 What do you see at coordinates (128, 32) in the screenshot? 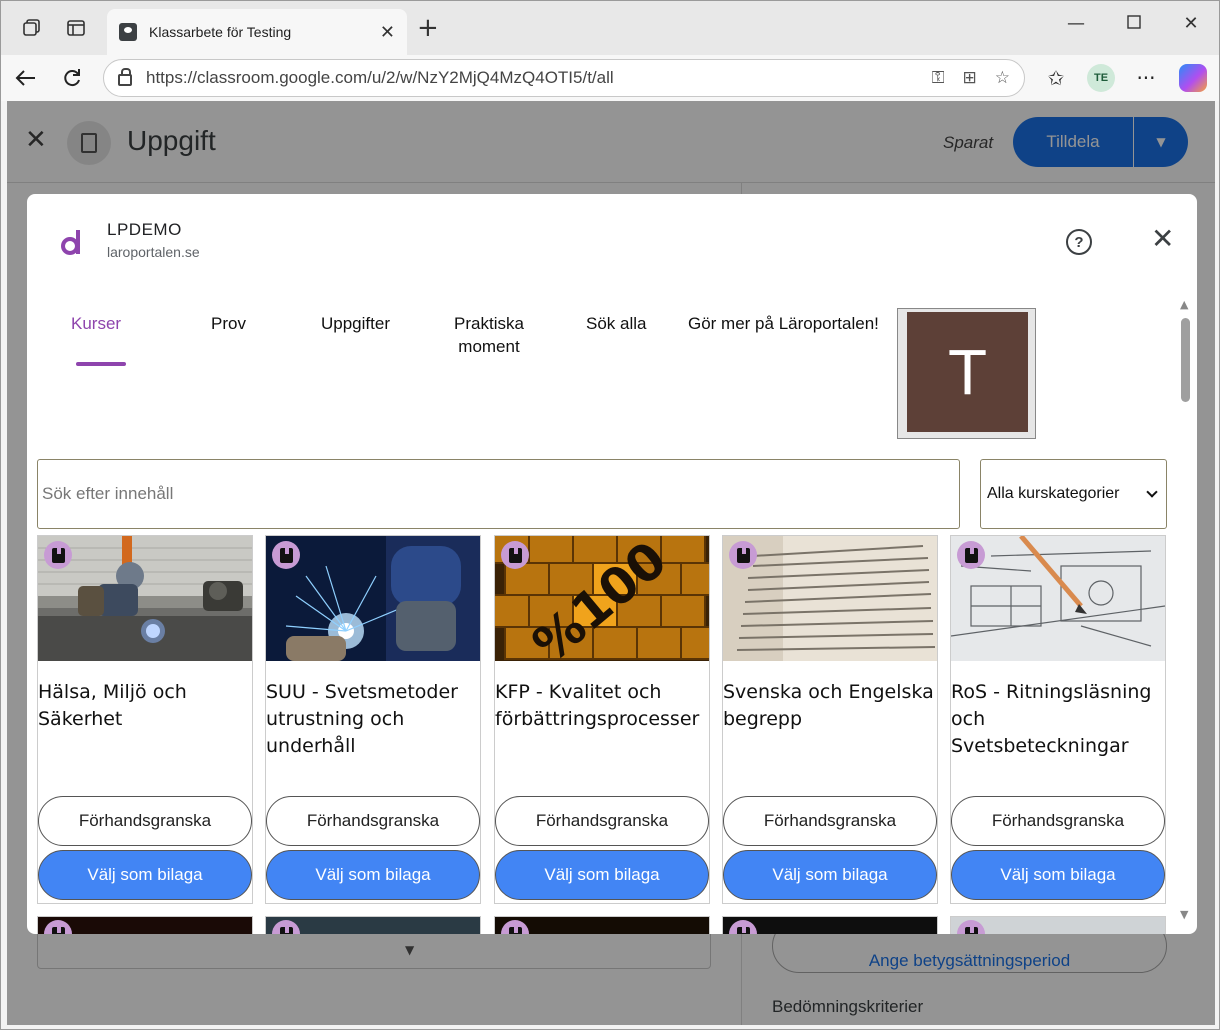
I see `classroom-favicon-icon` at bounding box center [128, 32].